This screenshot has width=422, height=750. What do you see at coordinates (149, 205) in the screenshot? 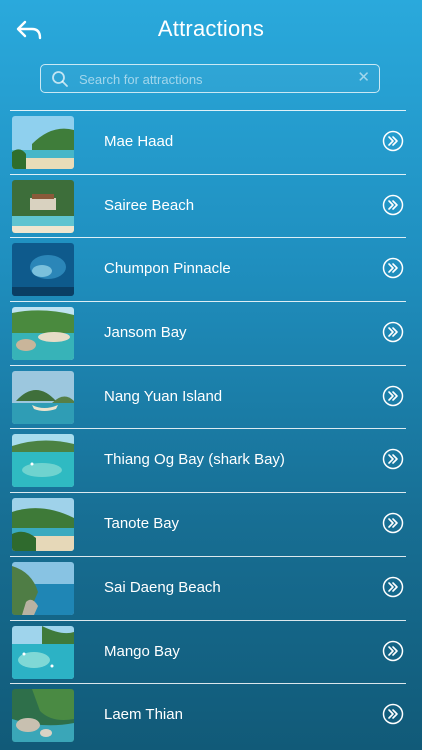
I see `attraction-name: Sairee Beach` at bounding box center [149, 205].